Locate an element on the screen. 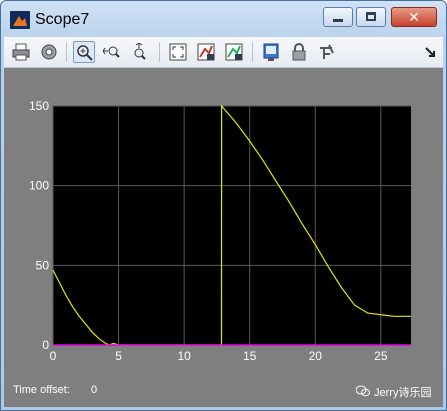 This screenshot has width=447, height=411. autoscale-icon is located at coordinates (178, 52).